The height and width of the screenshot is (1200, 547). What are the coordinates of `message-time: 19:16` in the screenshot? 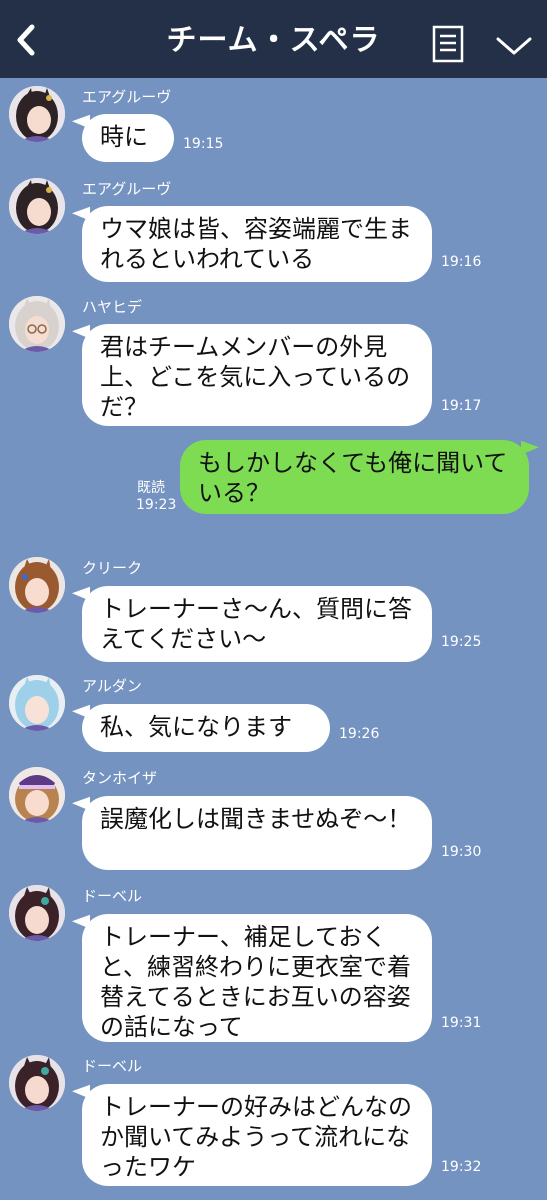 It's located at (461, 262).